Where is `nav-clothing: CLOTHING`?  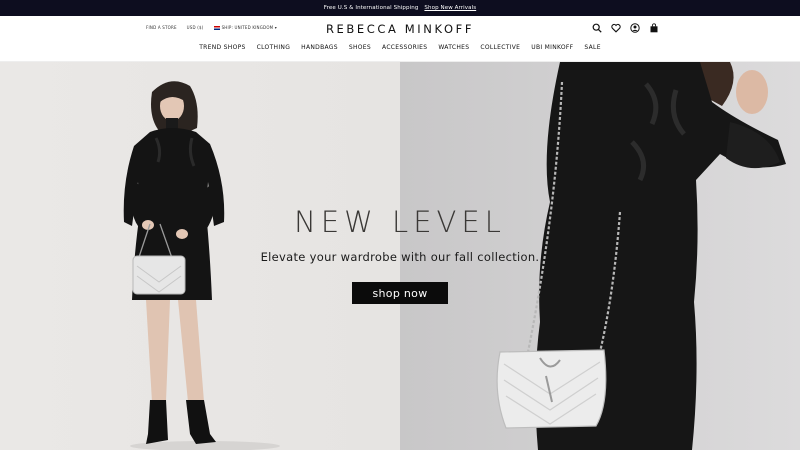 nav-clothing: CLOTHING is located at coordinates (274, 47).